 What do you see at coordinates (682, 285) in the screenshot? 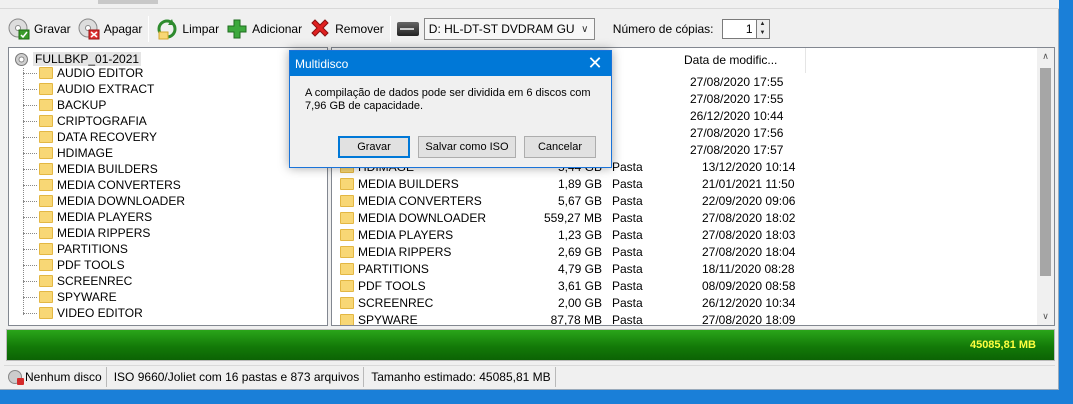
I see `list-row: PDF TOOLS 3,61 GB Pasta 08/09/2020 08:58` at bounding box center [682, 285].